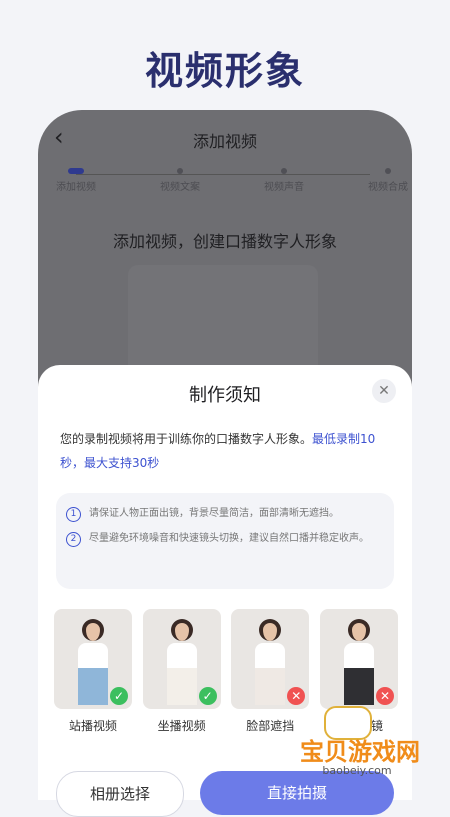  Describe the element at coordinates (181, 726) in the screenshot. I see `example-label: 坐播视频` at that location.